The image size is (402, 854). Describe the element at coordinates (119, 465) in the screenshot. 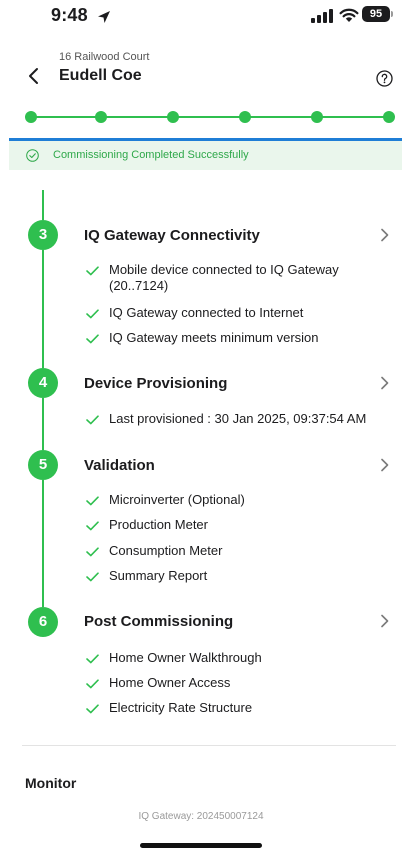

I see `section-title: Validation` at that location.